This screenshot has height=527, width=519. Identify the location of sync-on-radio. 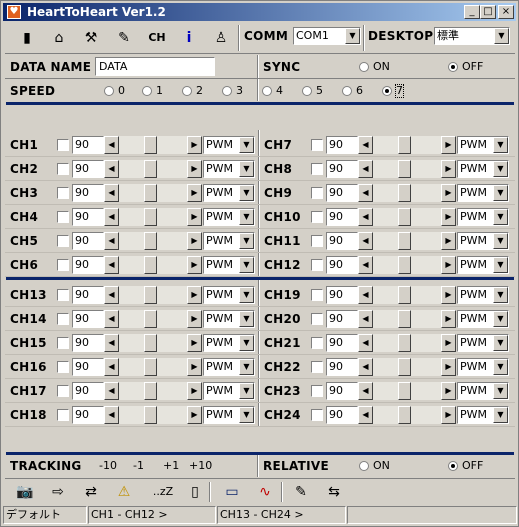
(364, 67).